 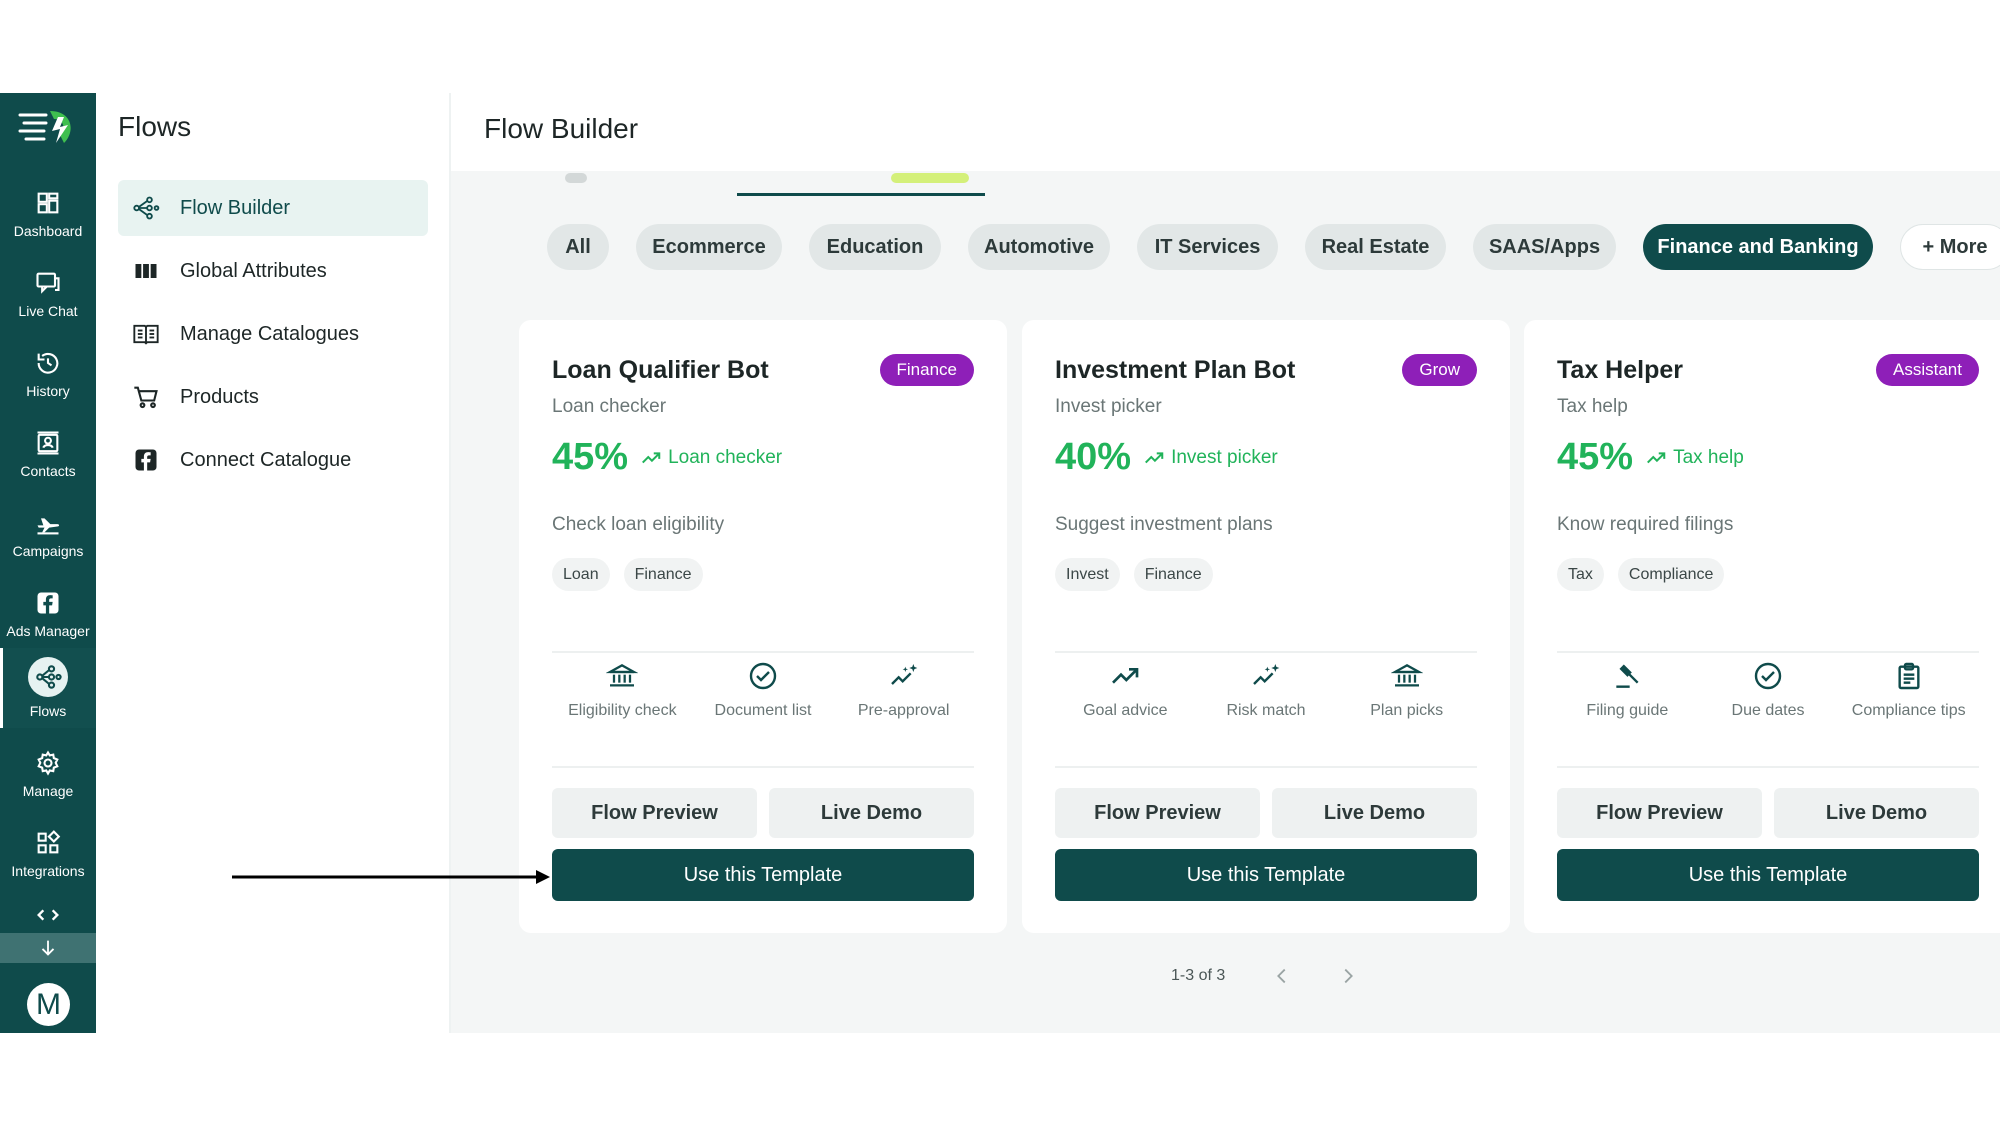 I want to click on card-stat: 45% Loan checker, so click(x=667, y=457).